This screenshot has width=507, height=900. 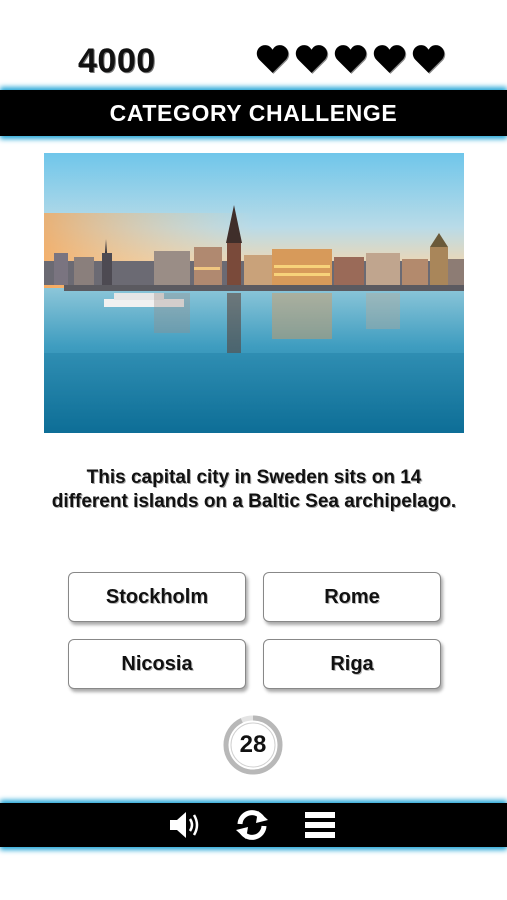 I want to click on sound-button, so click(x=186, y=825).